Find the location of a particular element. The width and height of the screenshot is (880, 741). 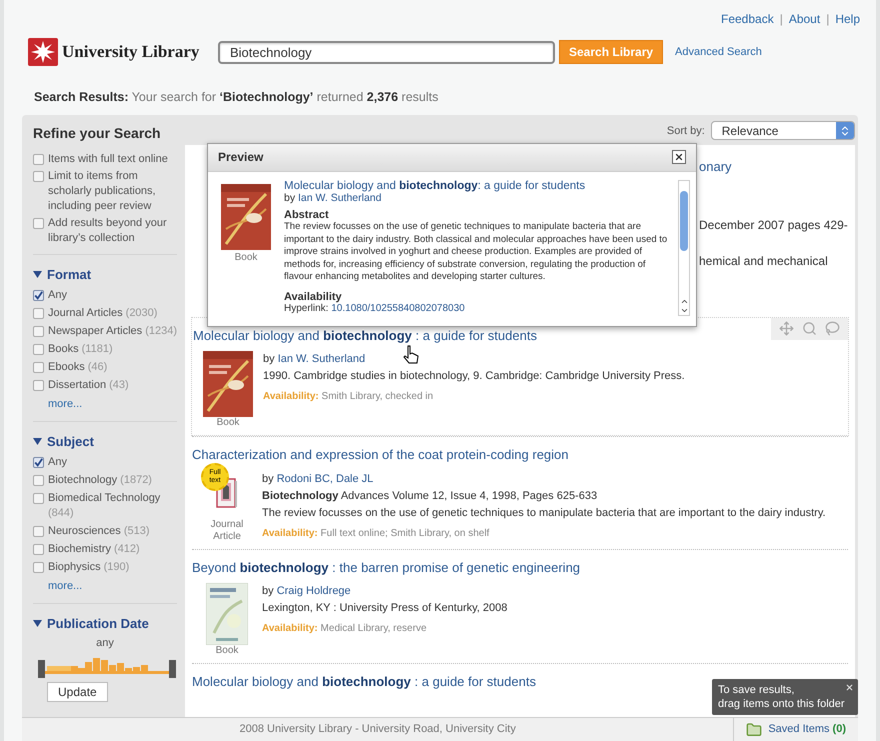

search-icon is located at coordinates (809, 328).